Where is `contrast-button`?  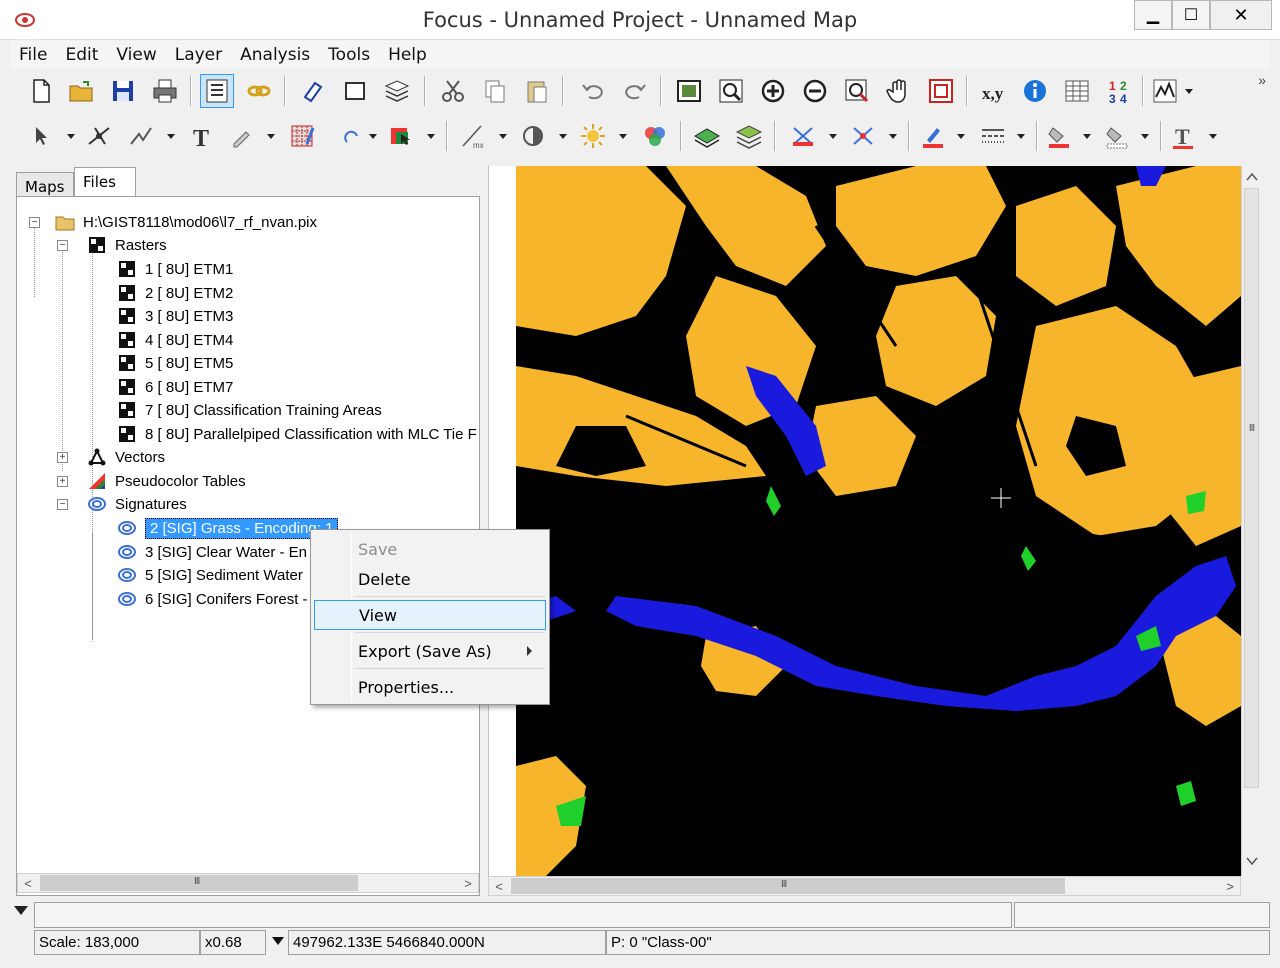
contrast-button is located at coordinates (533, 136).